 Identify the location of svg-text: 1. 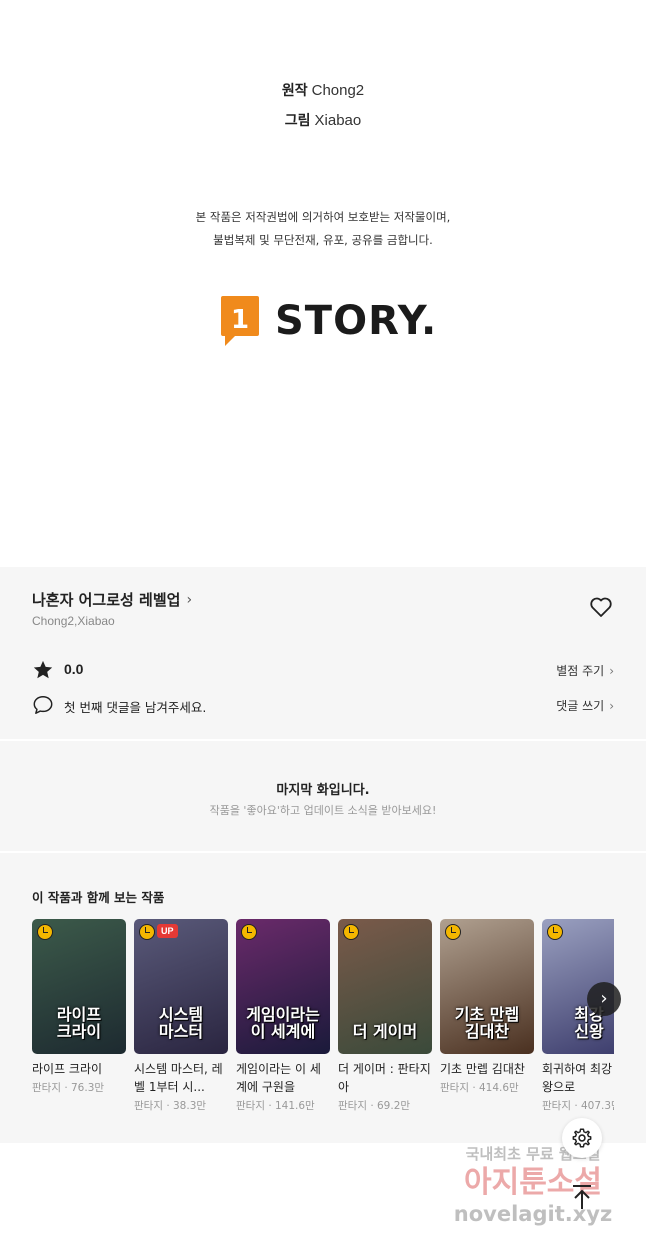
(240, 320).